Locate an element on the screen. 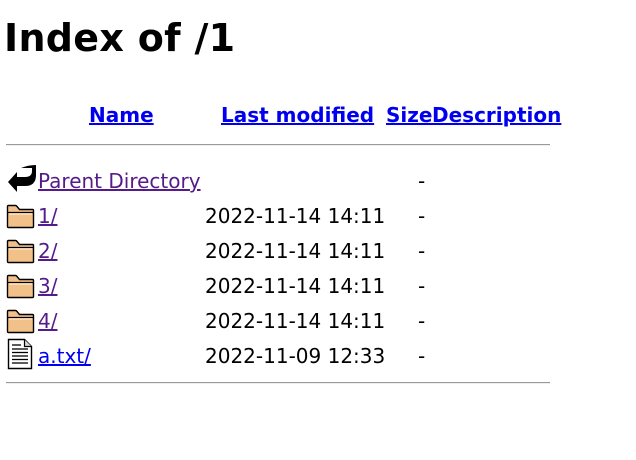  column-header-last-modified: Last modified is located at coordinates (297, 115).